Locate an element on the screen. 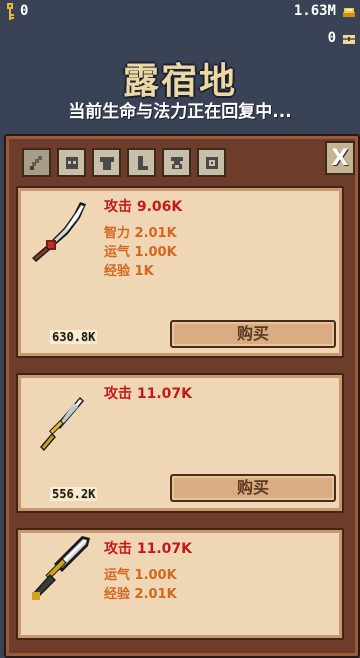 Image resolution: width=360 pixels, height=658 pixels. tab-weapon is located at coordinates (36, 162).